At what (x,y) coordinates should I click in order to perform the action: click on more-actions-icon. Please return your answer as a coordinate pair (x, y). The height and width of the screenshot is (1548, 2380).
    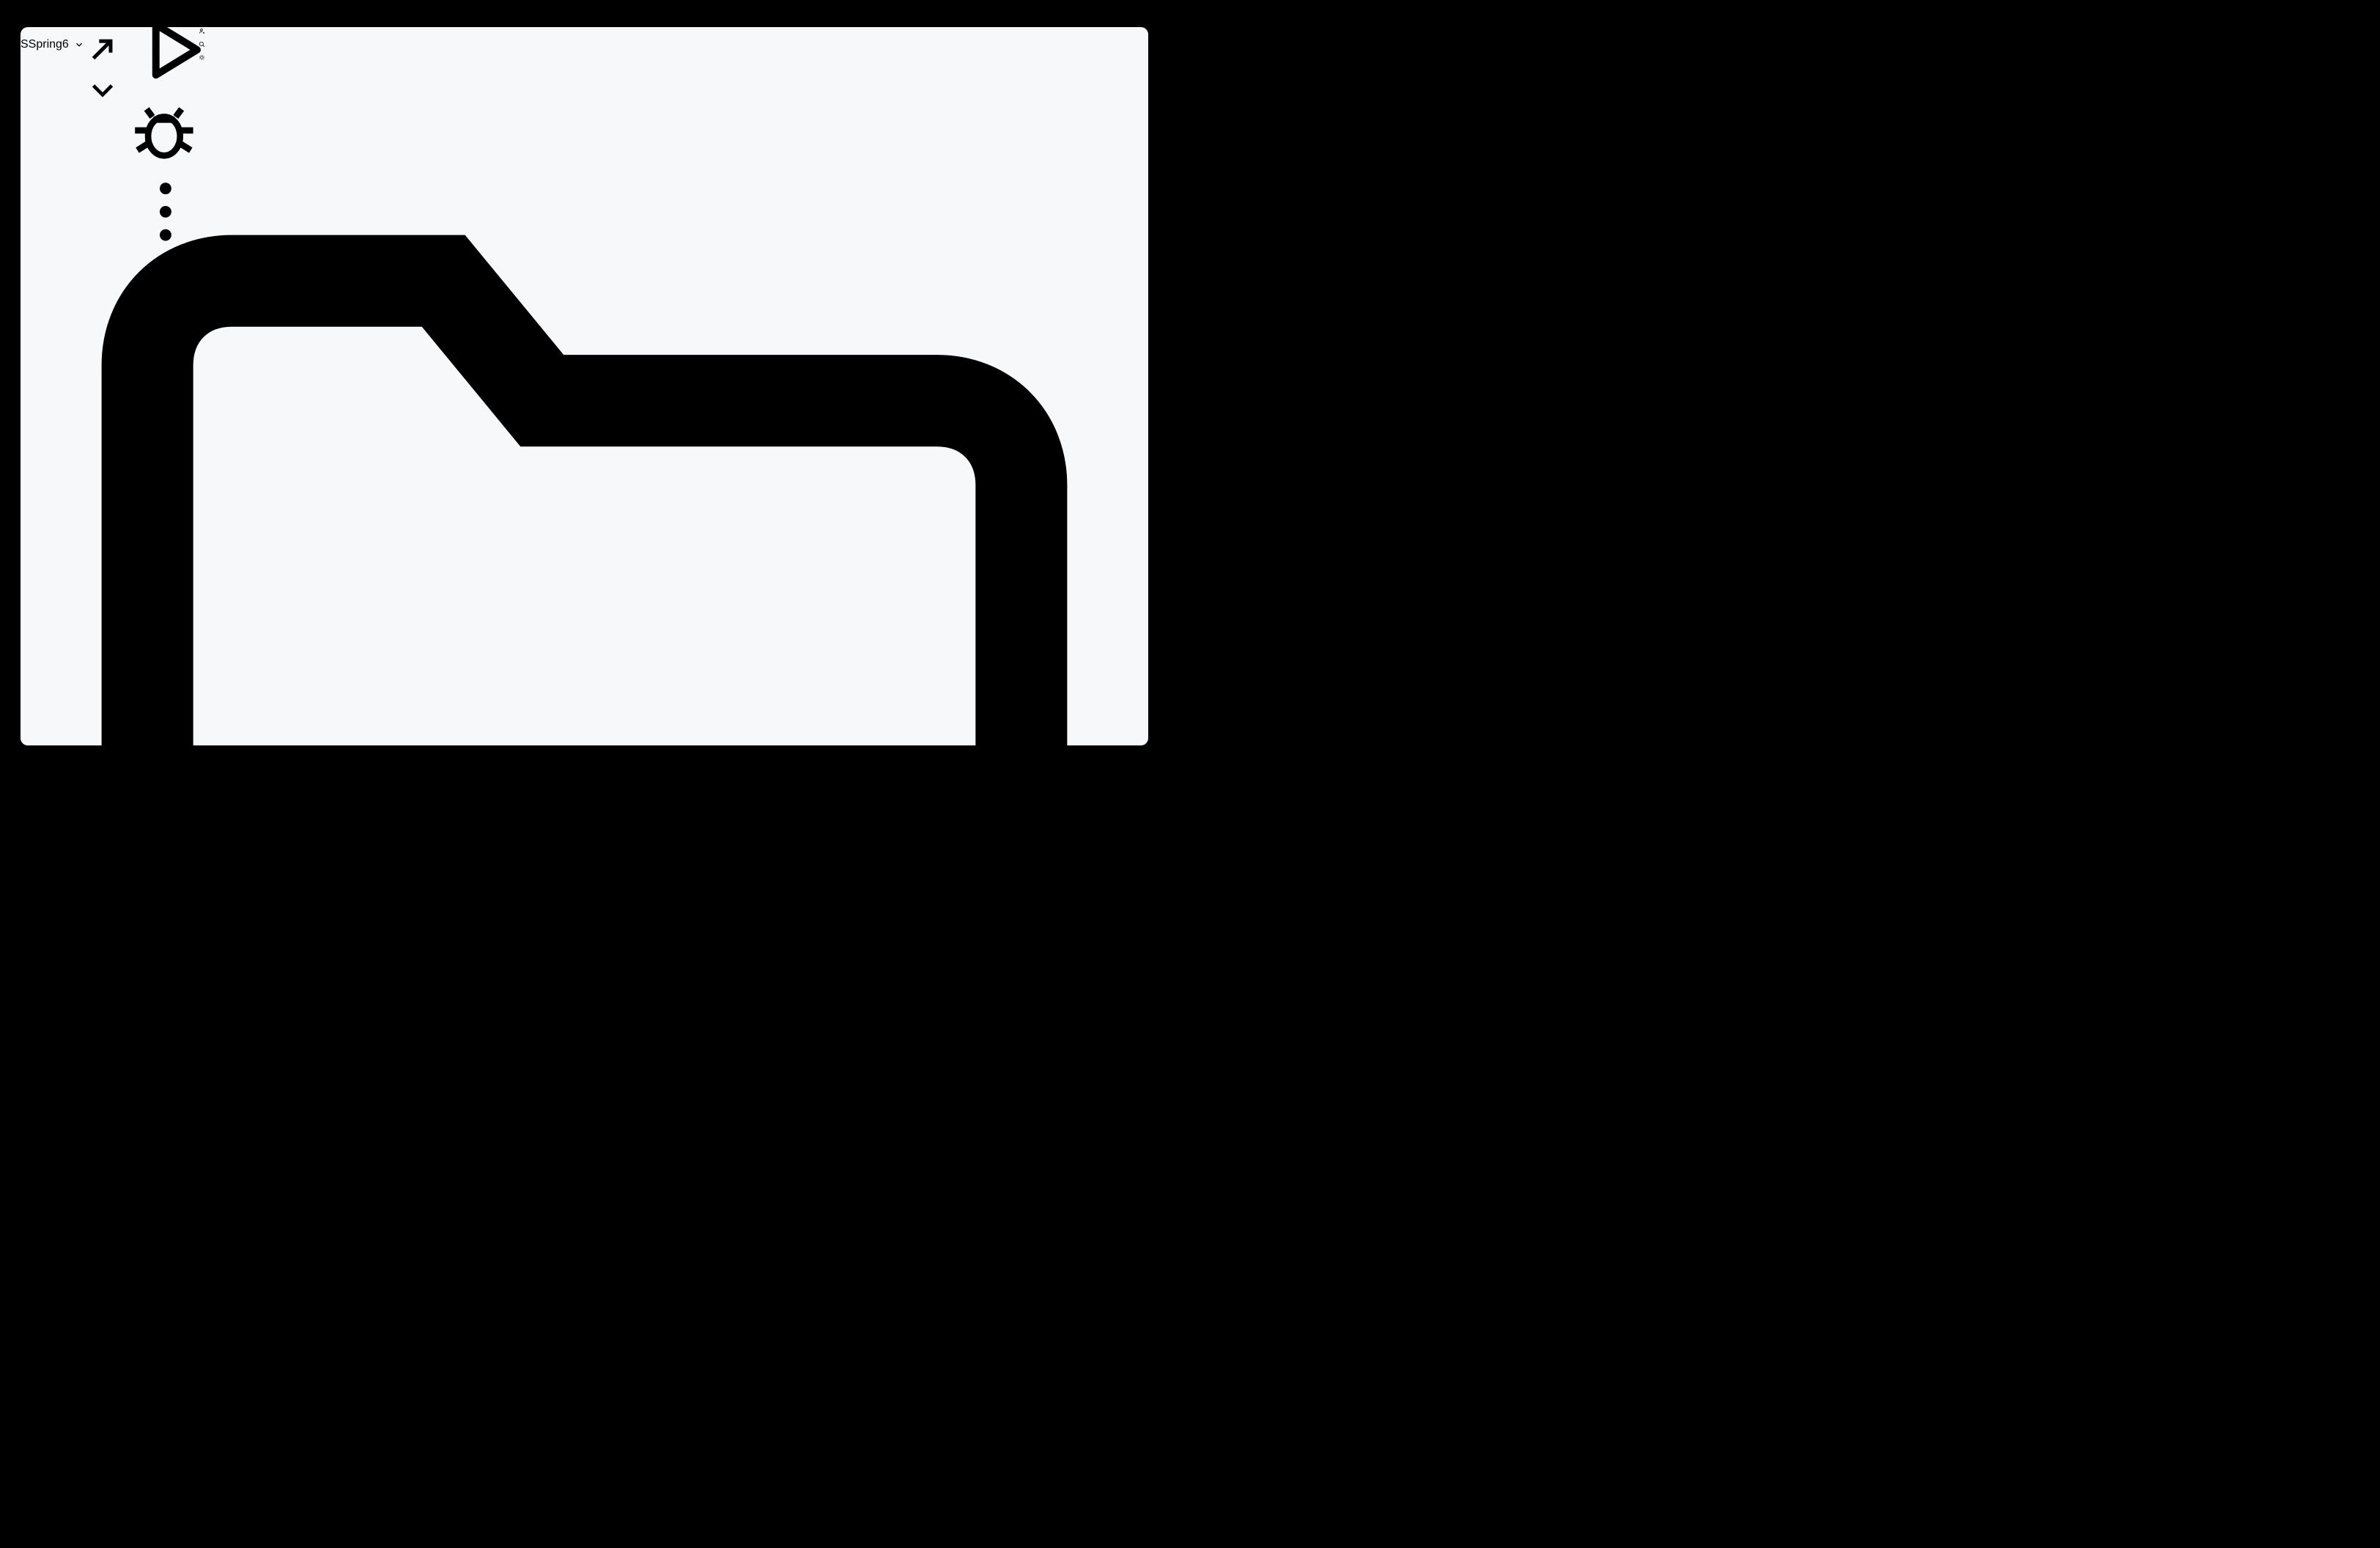
    Looking at the image, I should click on (165, 218).